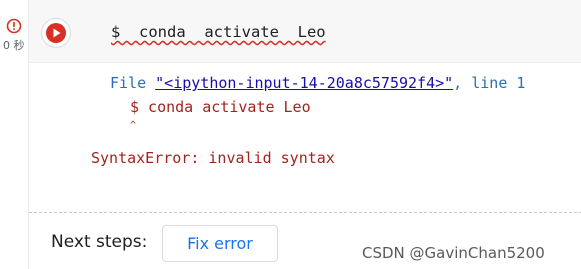  What do you see at coordinates (304, 83) in the screenshot?
I see `traceback-file-link: "<ipython-input-14-20a8c57592f4>"` at bounding box center [304, 83].